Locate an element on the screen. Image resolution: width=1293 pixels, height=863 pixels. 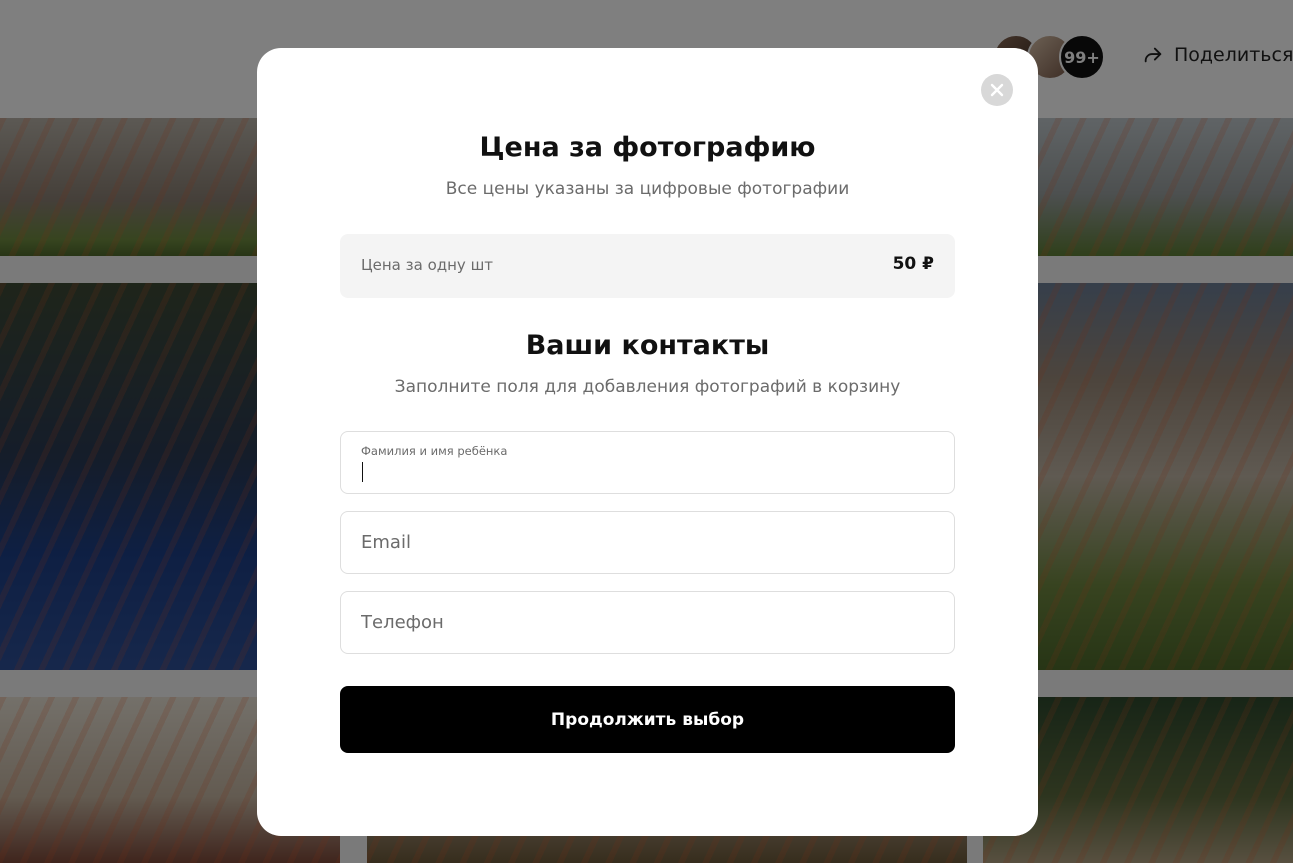
contacts-title: Ваши контакты is located at coordinates (647, 345).